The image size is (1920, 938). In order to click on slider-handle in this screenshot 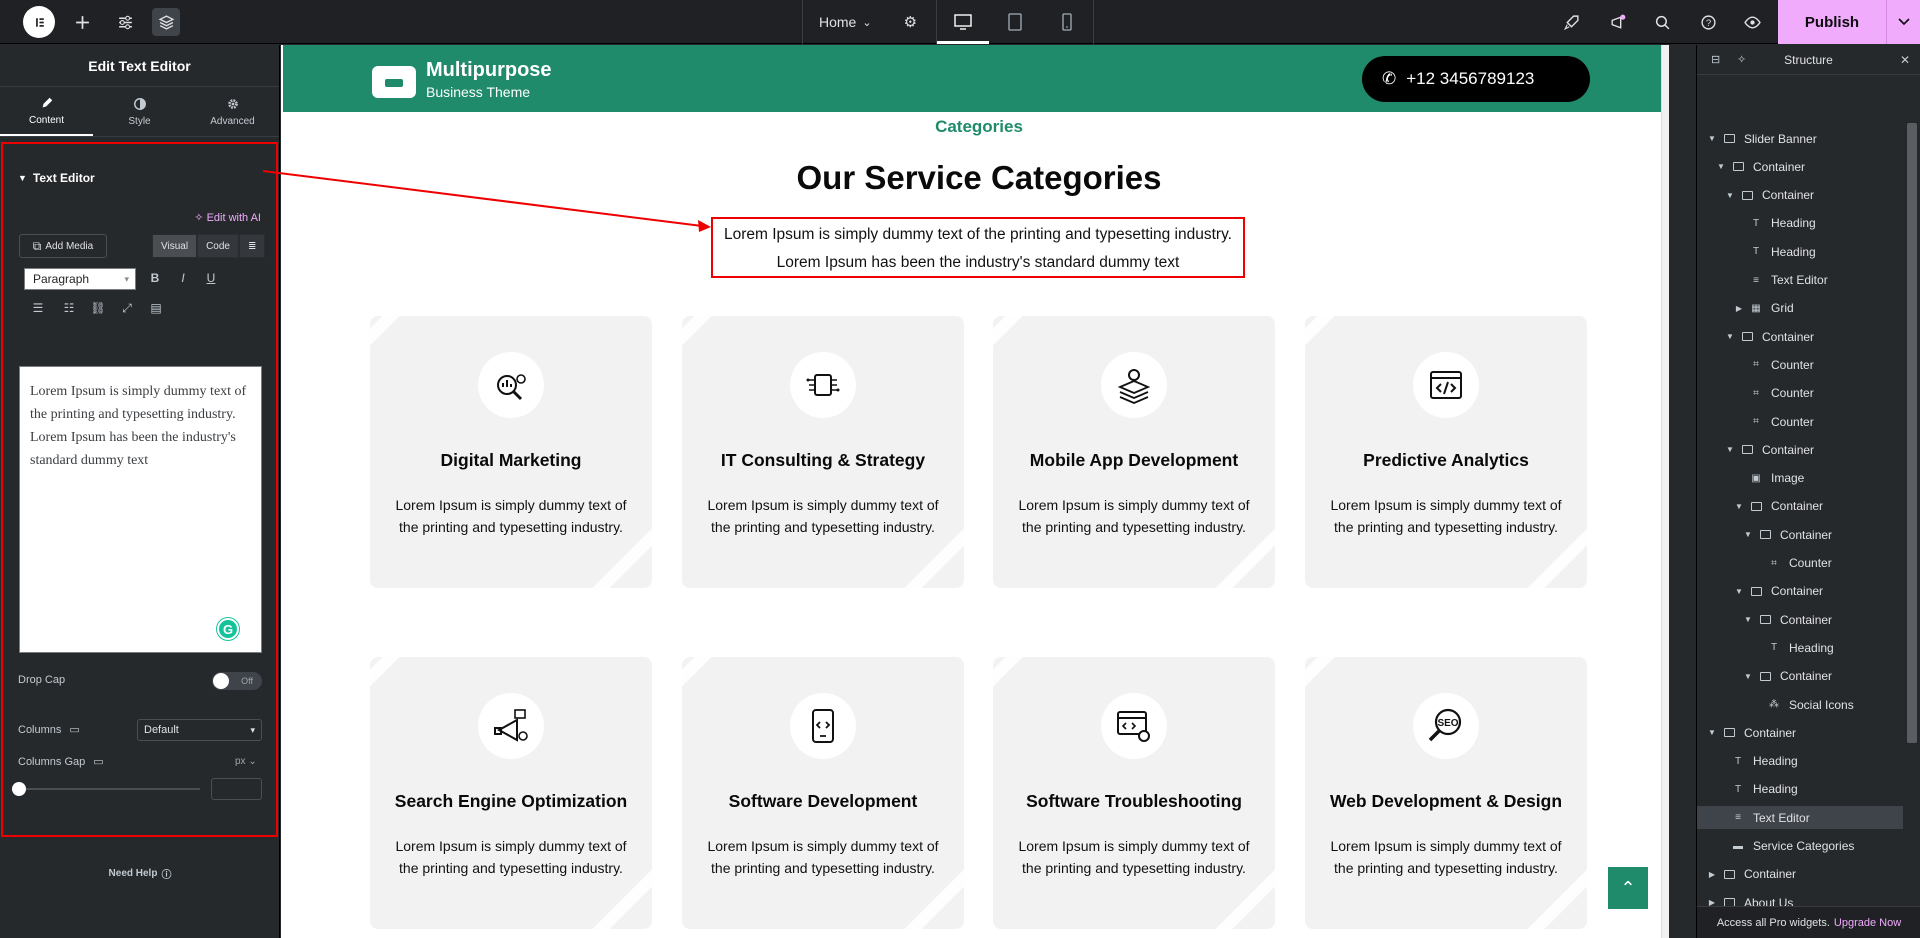, I will do `click(19, 789)`.